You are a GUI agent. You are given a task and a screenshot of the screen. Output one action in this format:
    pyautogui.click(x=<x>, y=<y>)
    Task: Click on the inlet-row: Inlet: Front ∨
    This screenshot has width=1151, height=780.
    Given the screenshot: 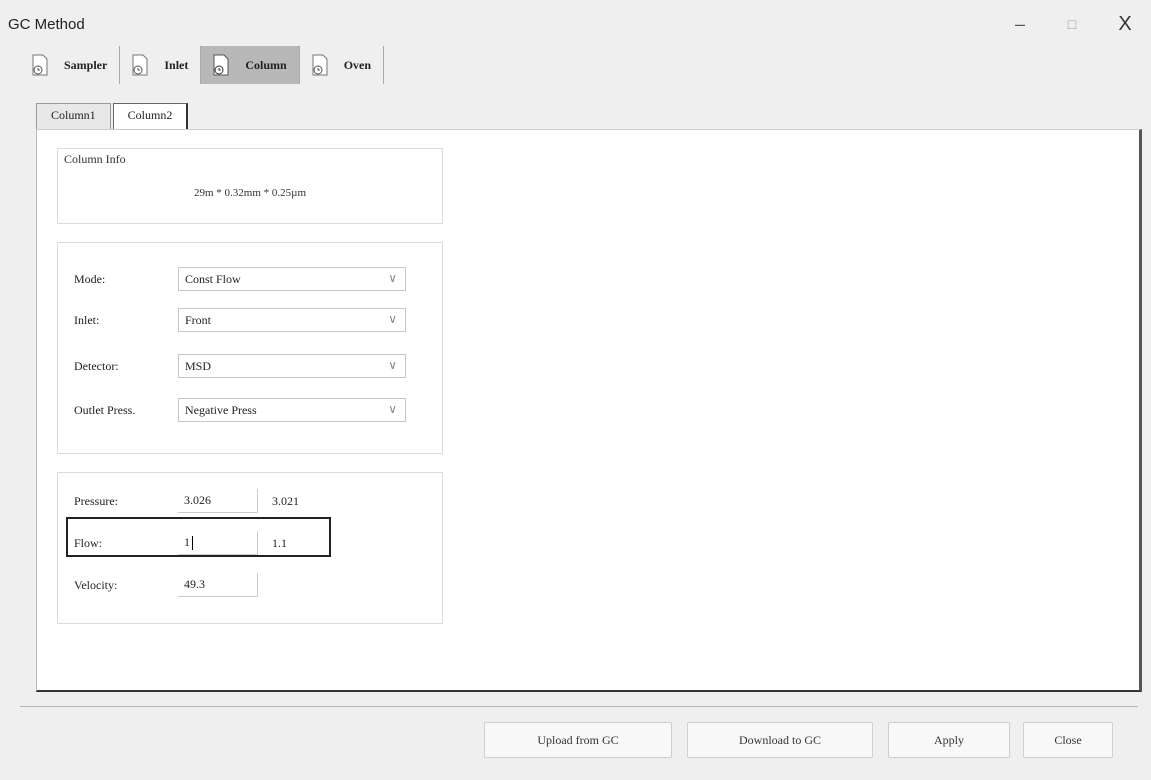 What is the action you would take?
    pyautogui.click(x=240, y=320)
    